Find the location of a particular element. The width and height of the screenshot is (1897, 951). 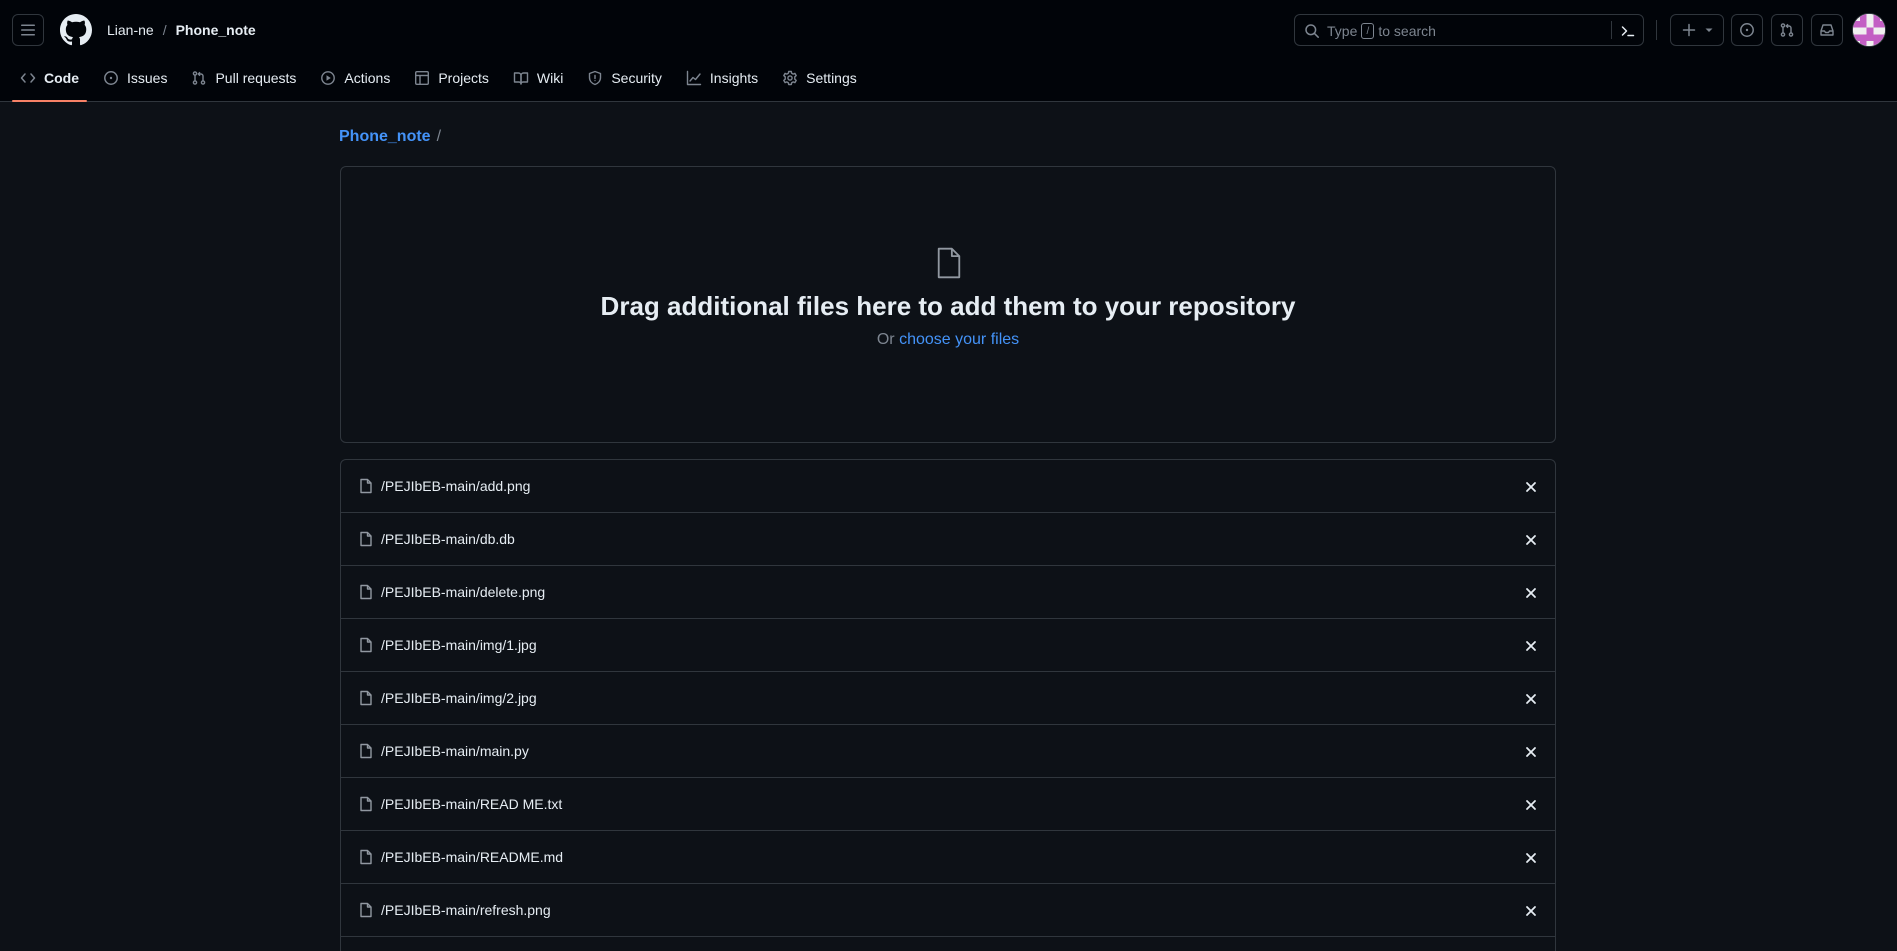

repo-breadcrumb: Lian-ne / Phone_note is located at coordinates (181, 30).